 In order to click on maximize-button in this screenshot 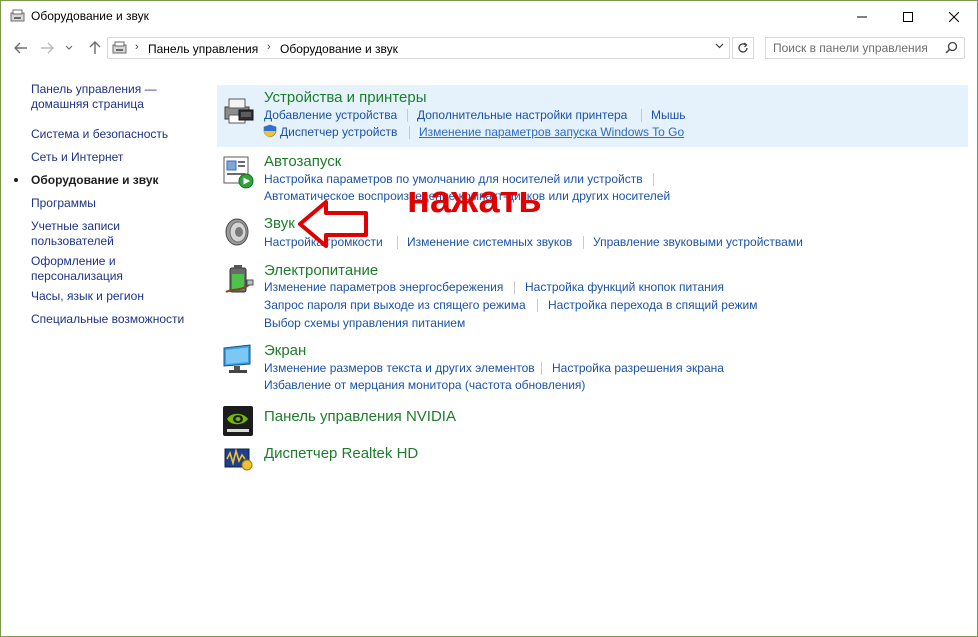, I will do `click(908, 16)`.